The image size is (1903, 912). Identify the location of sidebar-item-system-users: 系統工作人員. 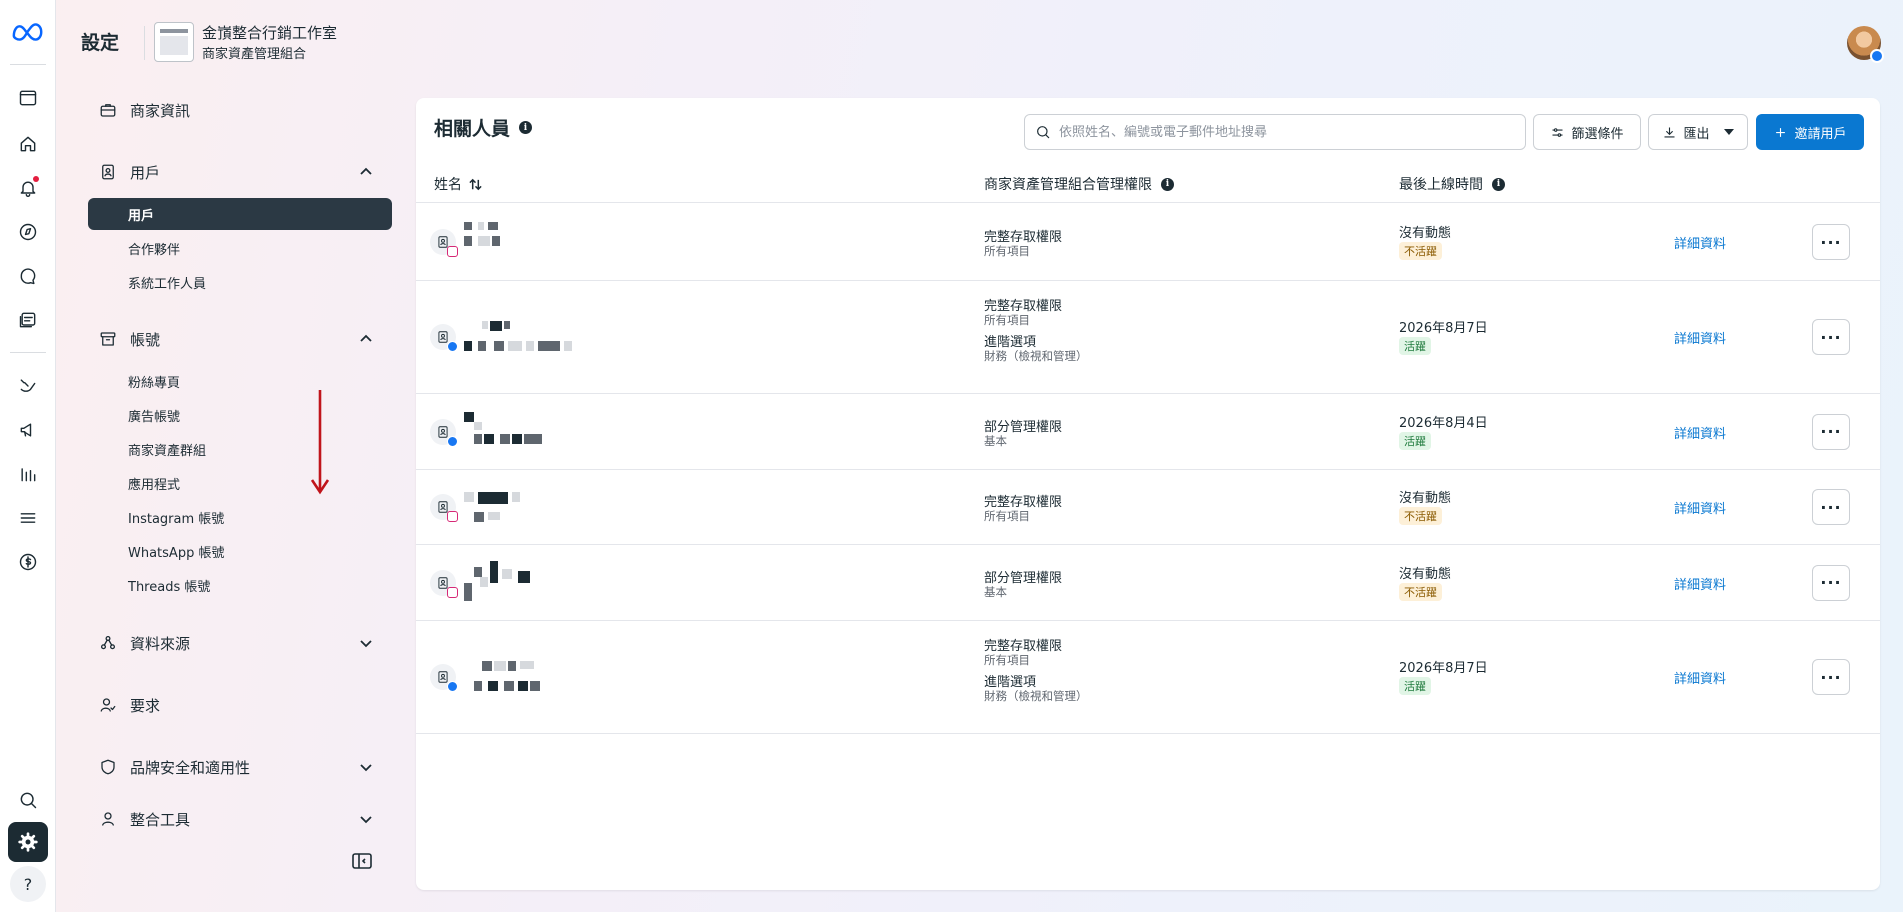
(240, 282).